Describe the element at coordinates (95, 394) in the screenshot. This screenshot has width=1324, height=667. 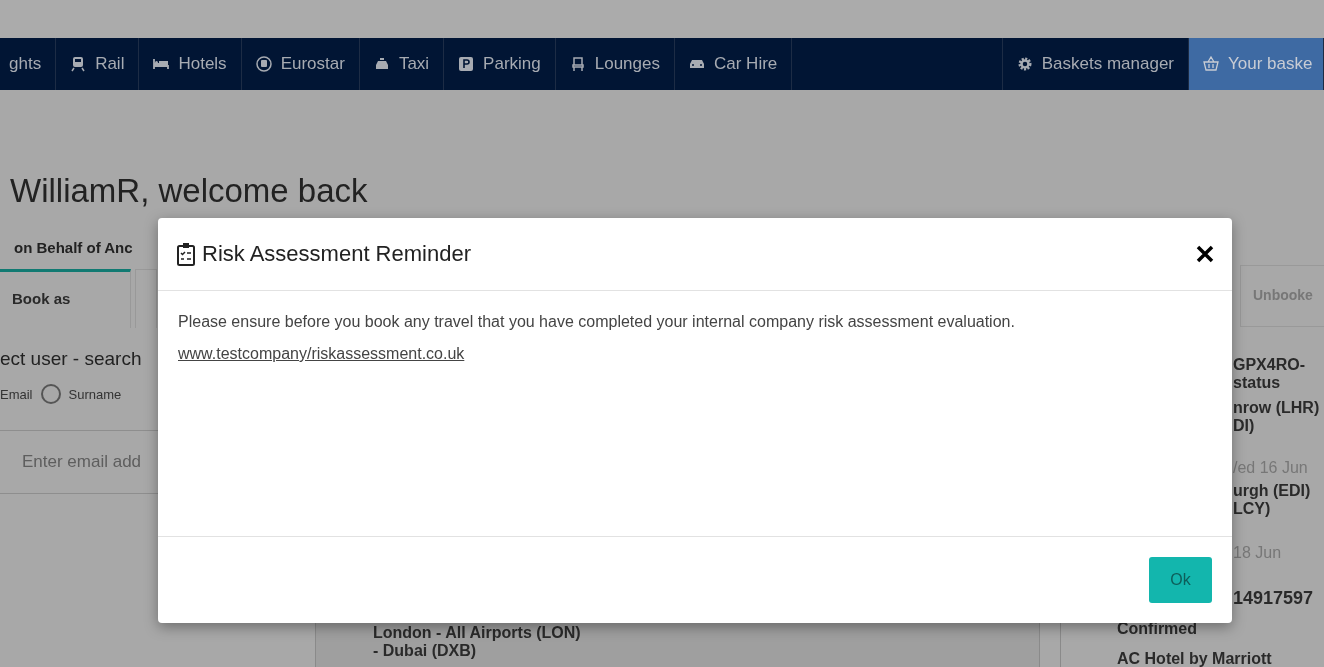
I see `radio-label: Surname` at that location.